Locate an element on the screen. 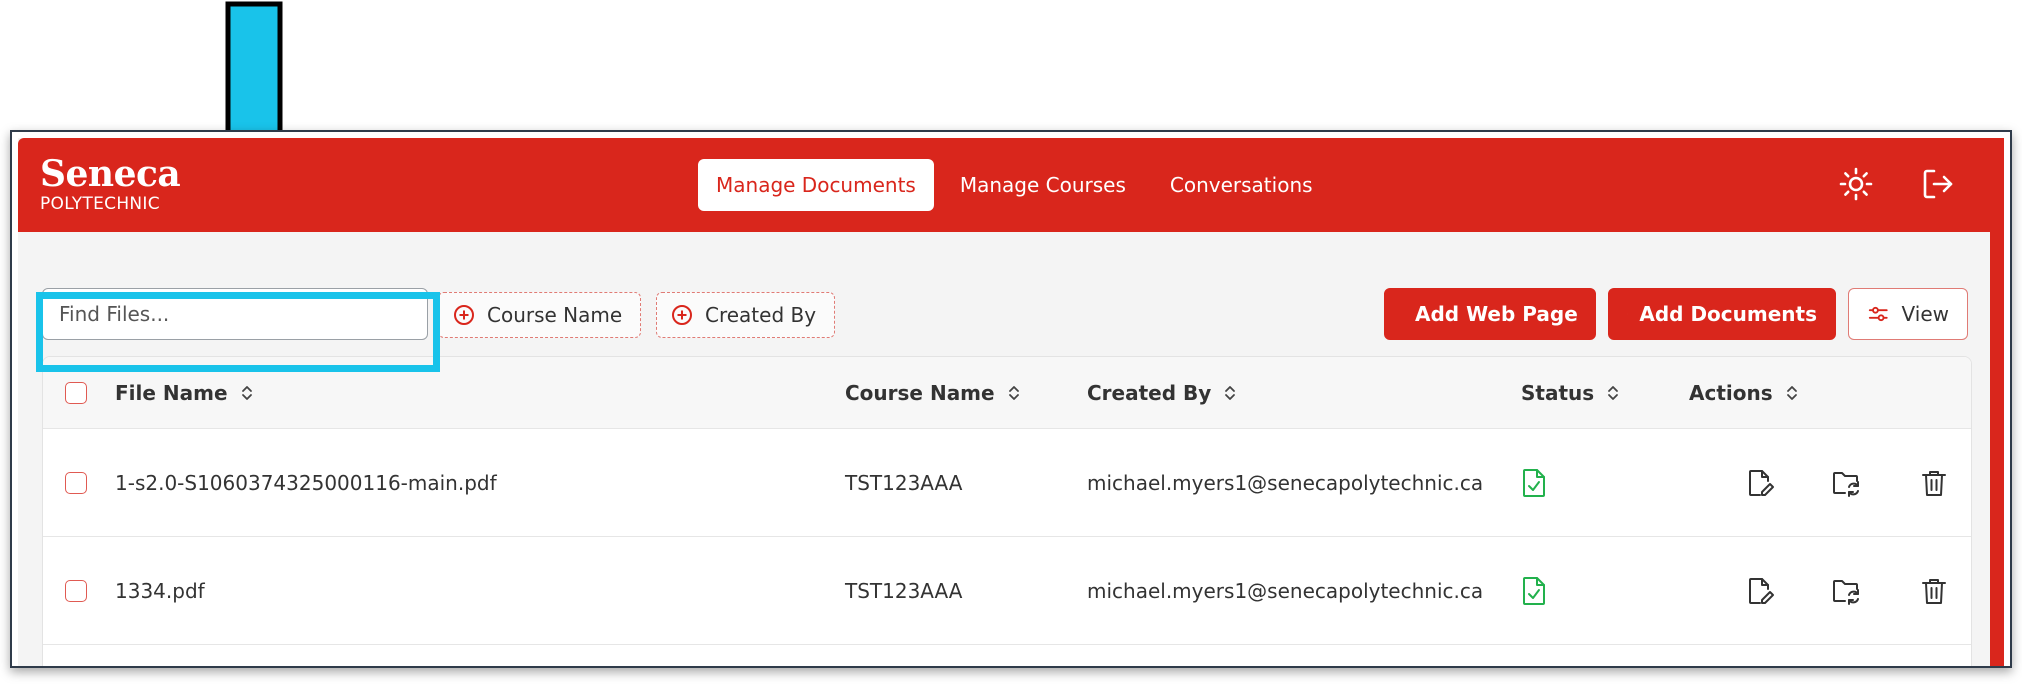 This screenshot has width=2022, height=684. find-files-input is located at coordinates (235, 314).